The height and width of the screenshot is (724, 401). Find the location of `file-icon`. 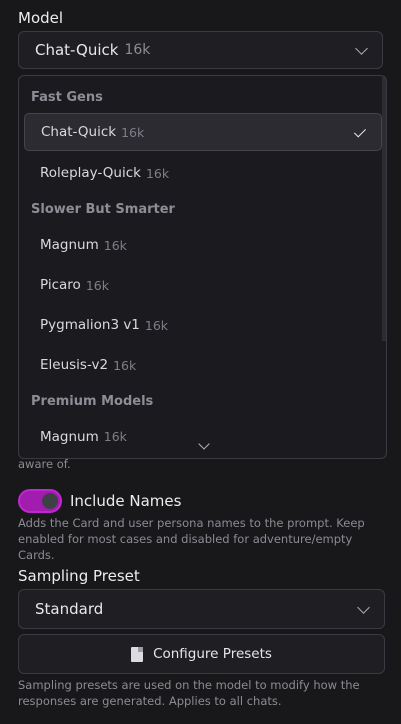

file-icon is located at coordinates (137, 654).